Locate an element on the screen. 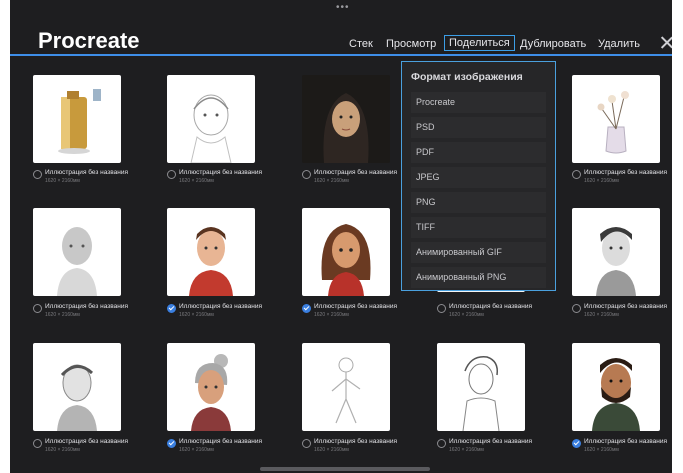 This screenshot has height=473, width=683. format-option-animated-gif: Анимированный GIF is located at coordinates (478, 252).